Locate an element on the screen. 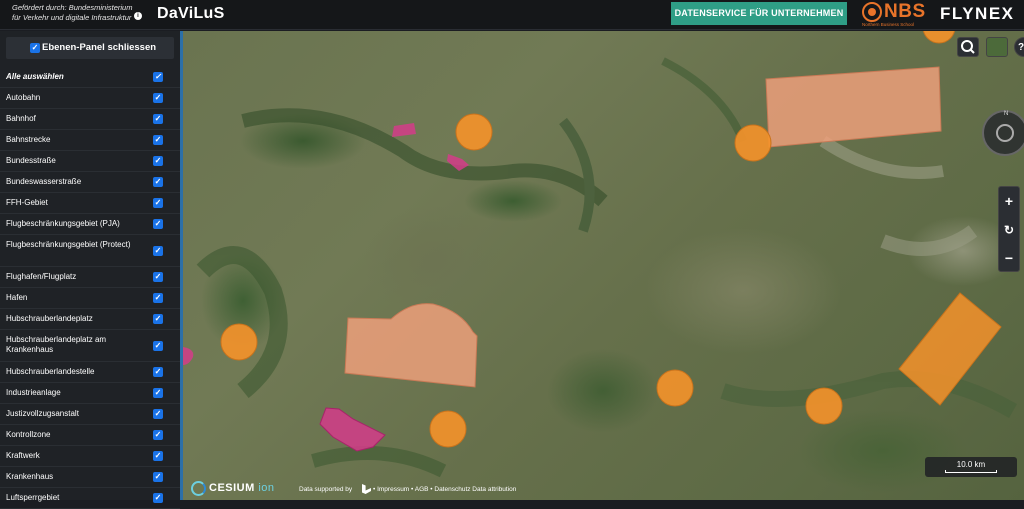  layer-row: Krankenhaus ✓ is located at coordinates (90, 477).